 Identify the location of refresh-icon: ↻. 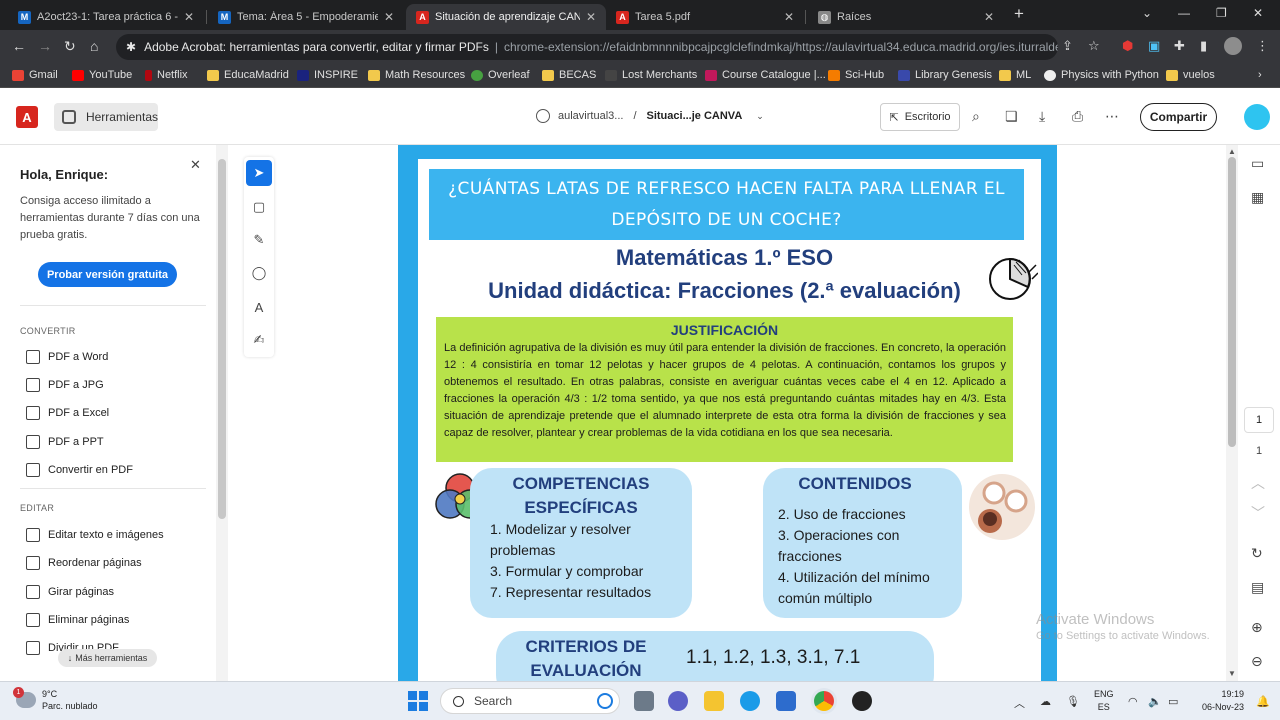
(1257, 553).